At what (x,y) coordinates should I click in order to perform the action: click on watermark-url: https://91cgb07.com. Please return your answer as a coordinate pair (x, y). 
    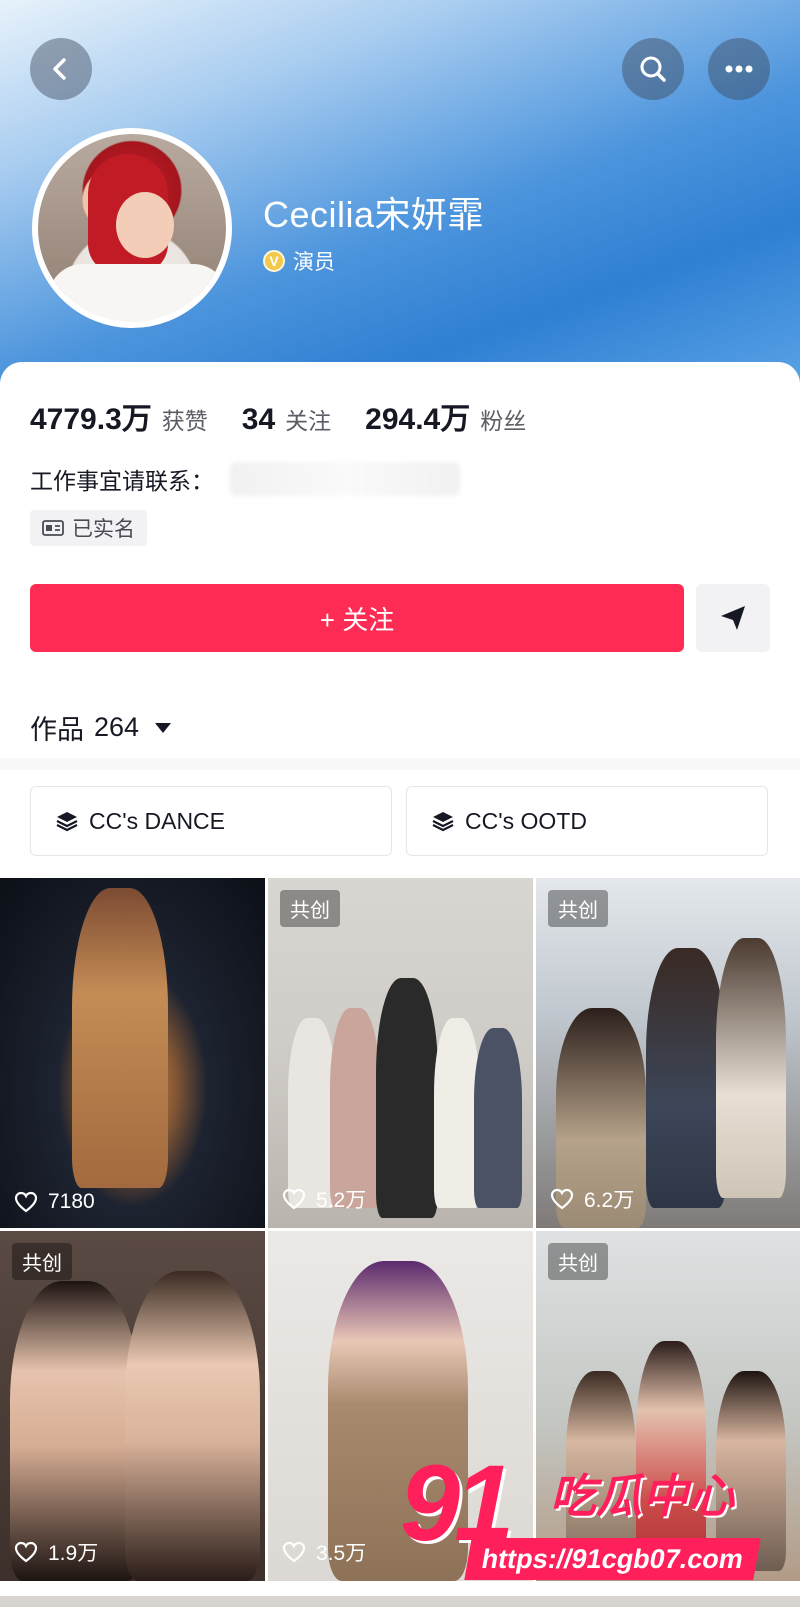
    Looking at the image, I should click on (612, 1559).